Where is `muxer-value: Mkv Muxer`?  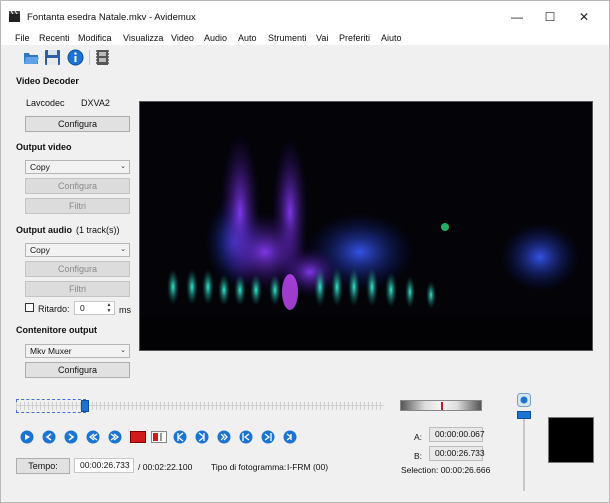
muxer-value: Mkv Muxer is located at coordinates (51, 351).